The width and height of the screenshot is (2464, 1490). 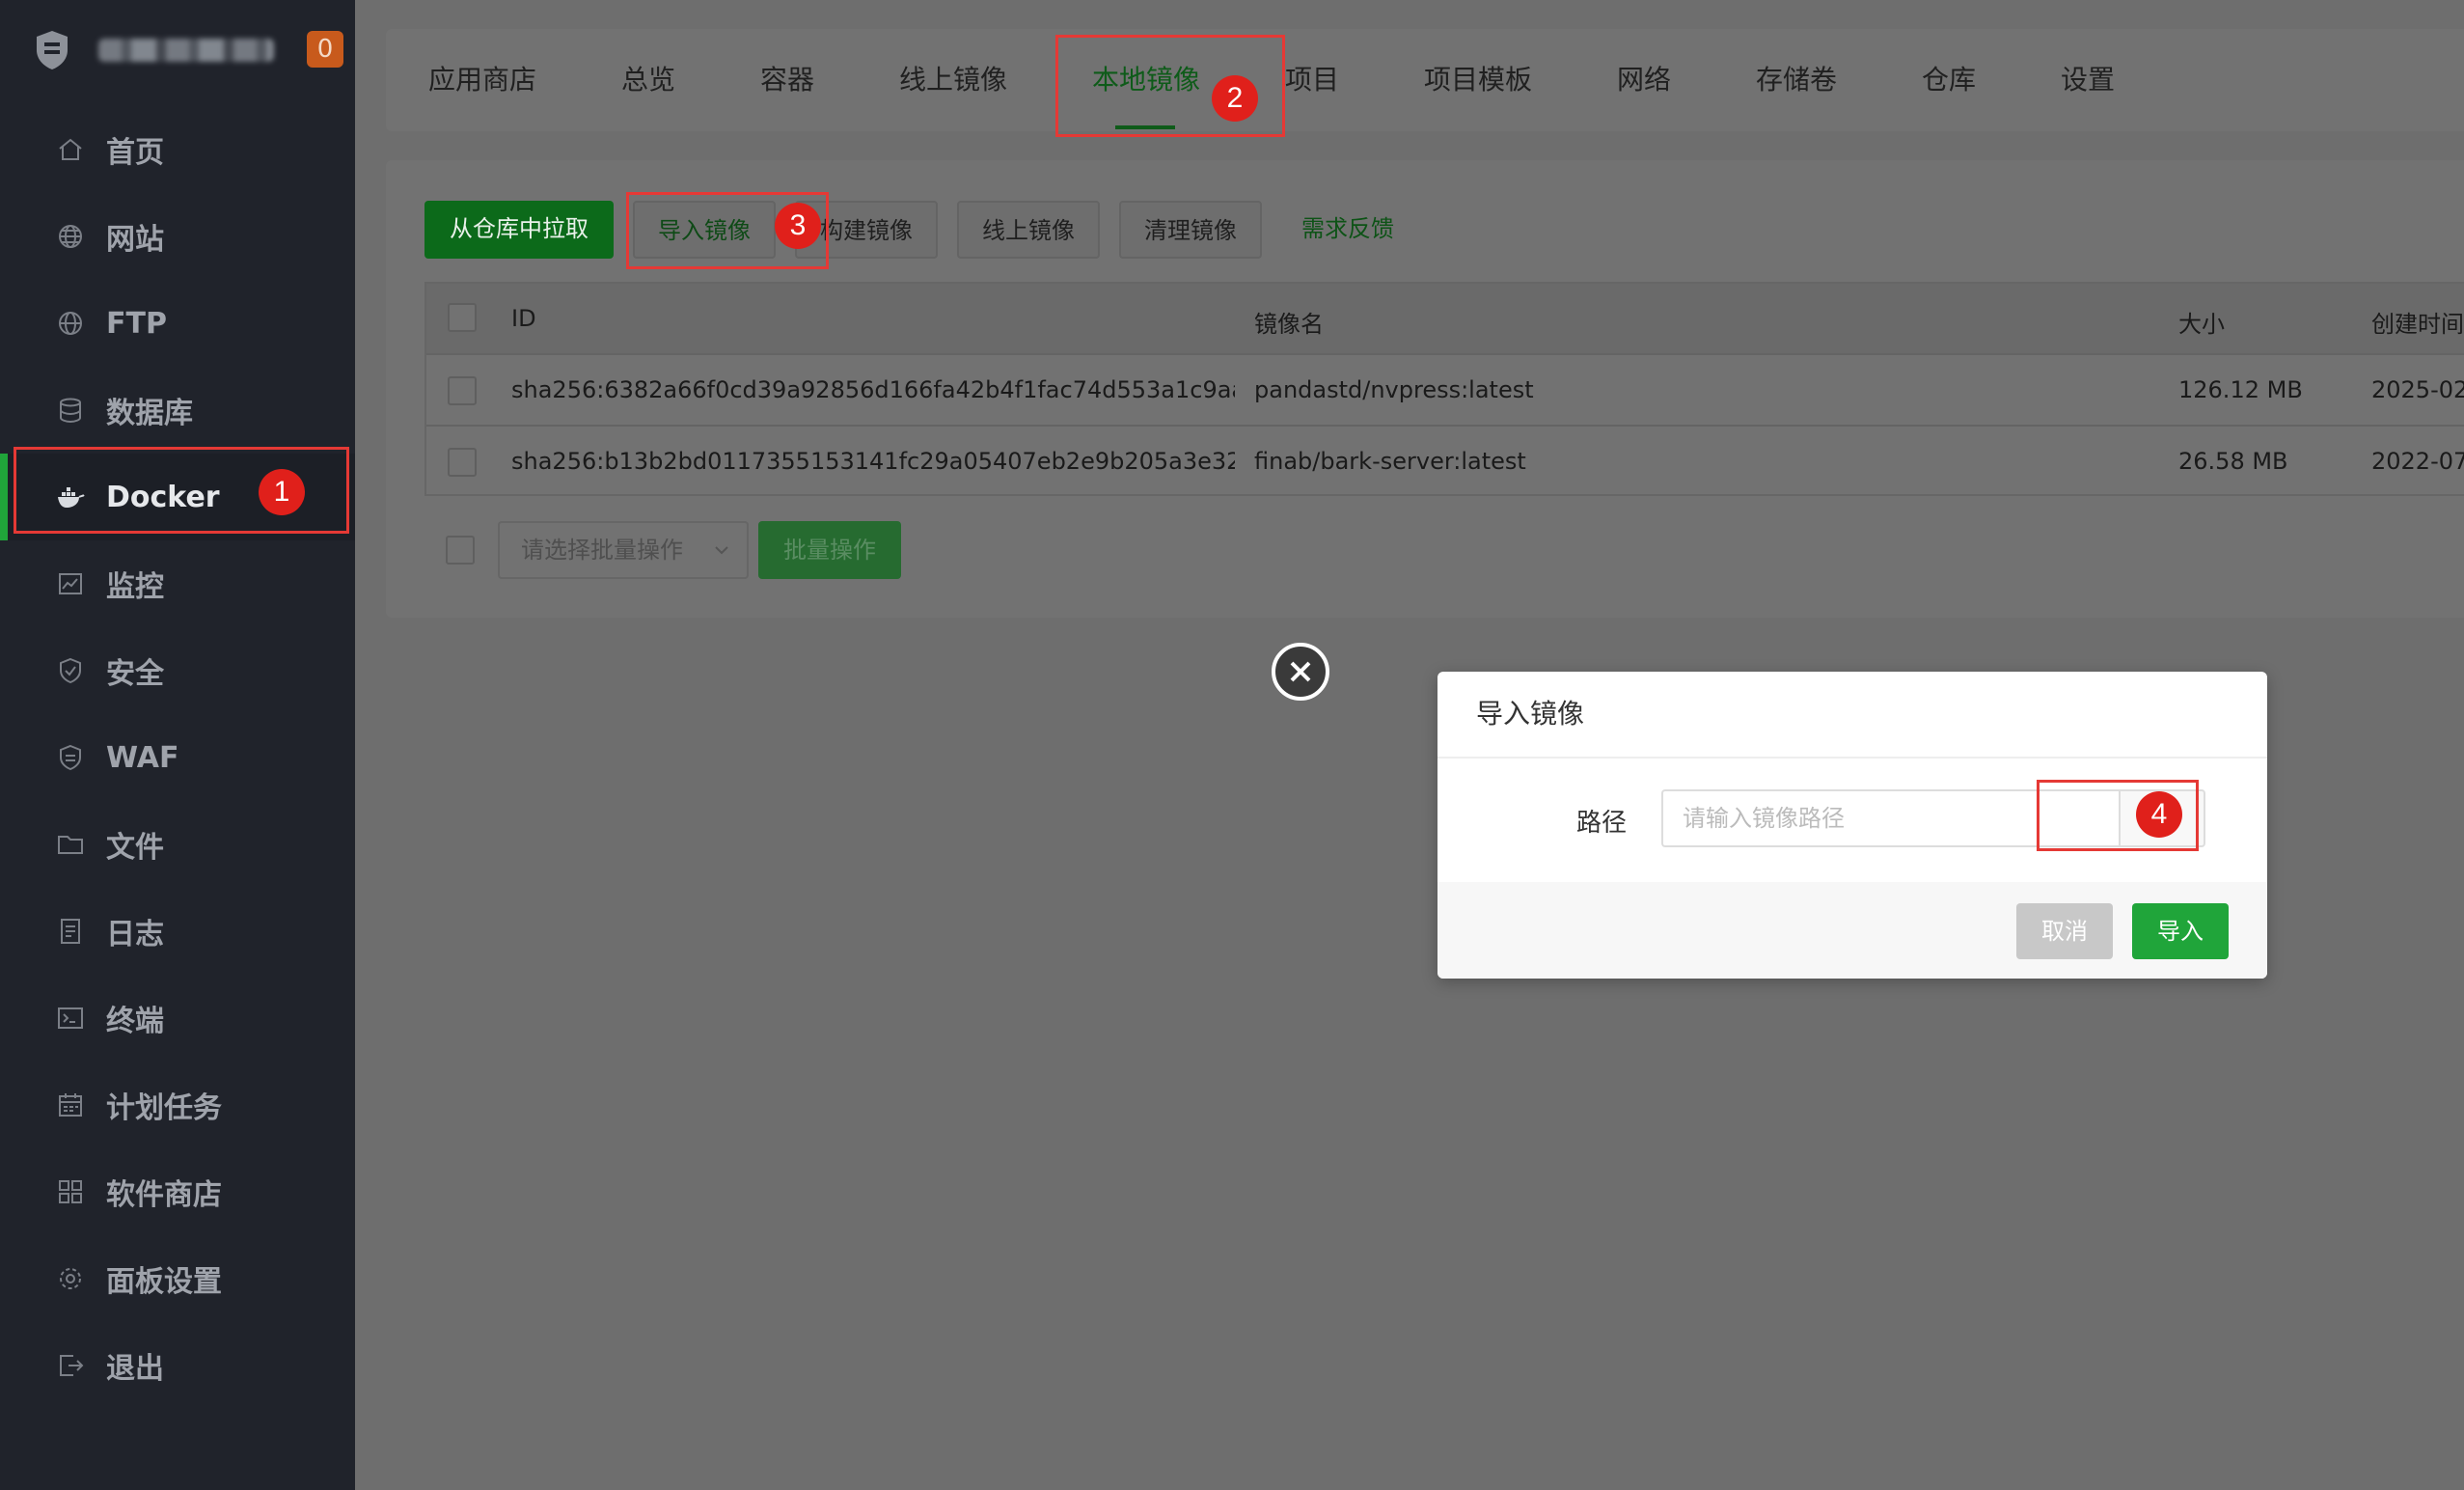 What do you see at coordinates (1949, 80) in the screenshot?
I see `tab-registries: 仓库` at bounding box center [1949, 80].